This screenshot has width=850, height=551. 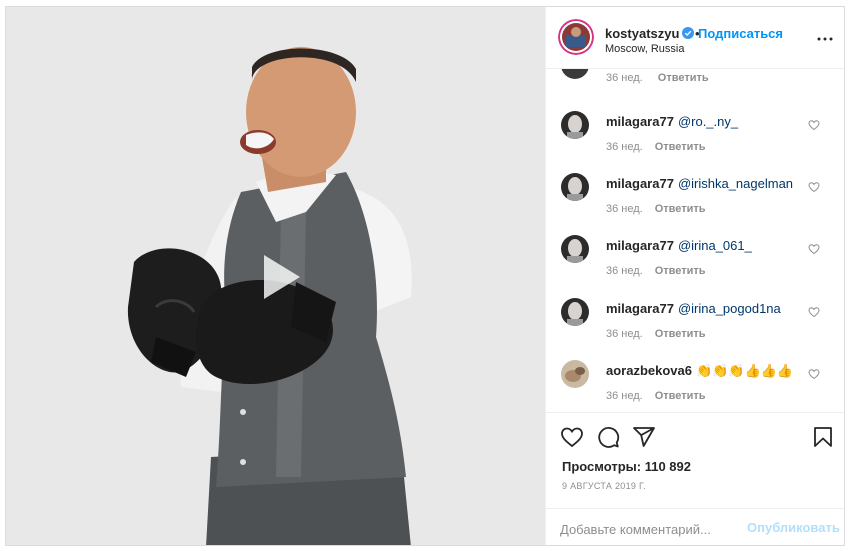 I want to click on comment-text: milagara77 @irina_pogod1na, so click(x=693, y=308).